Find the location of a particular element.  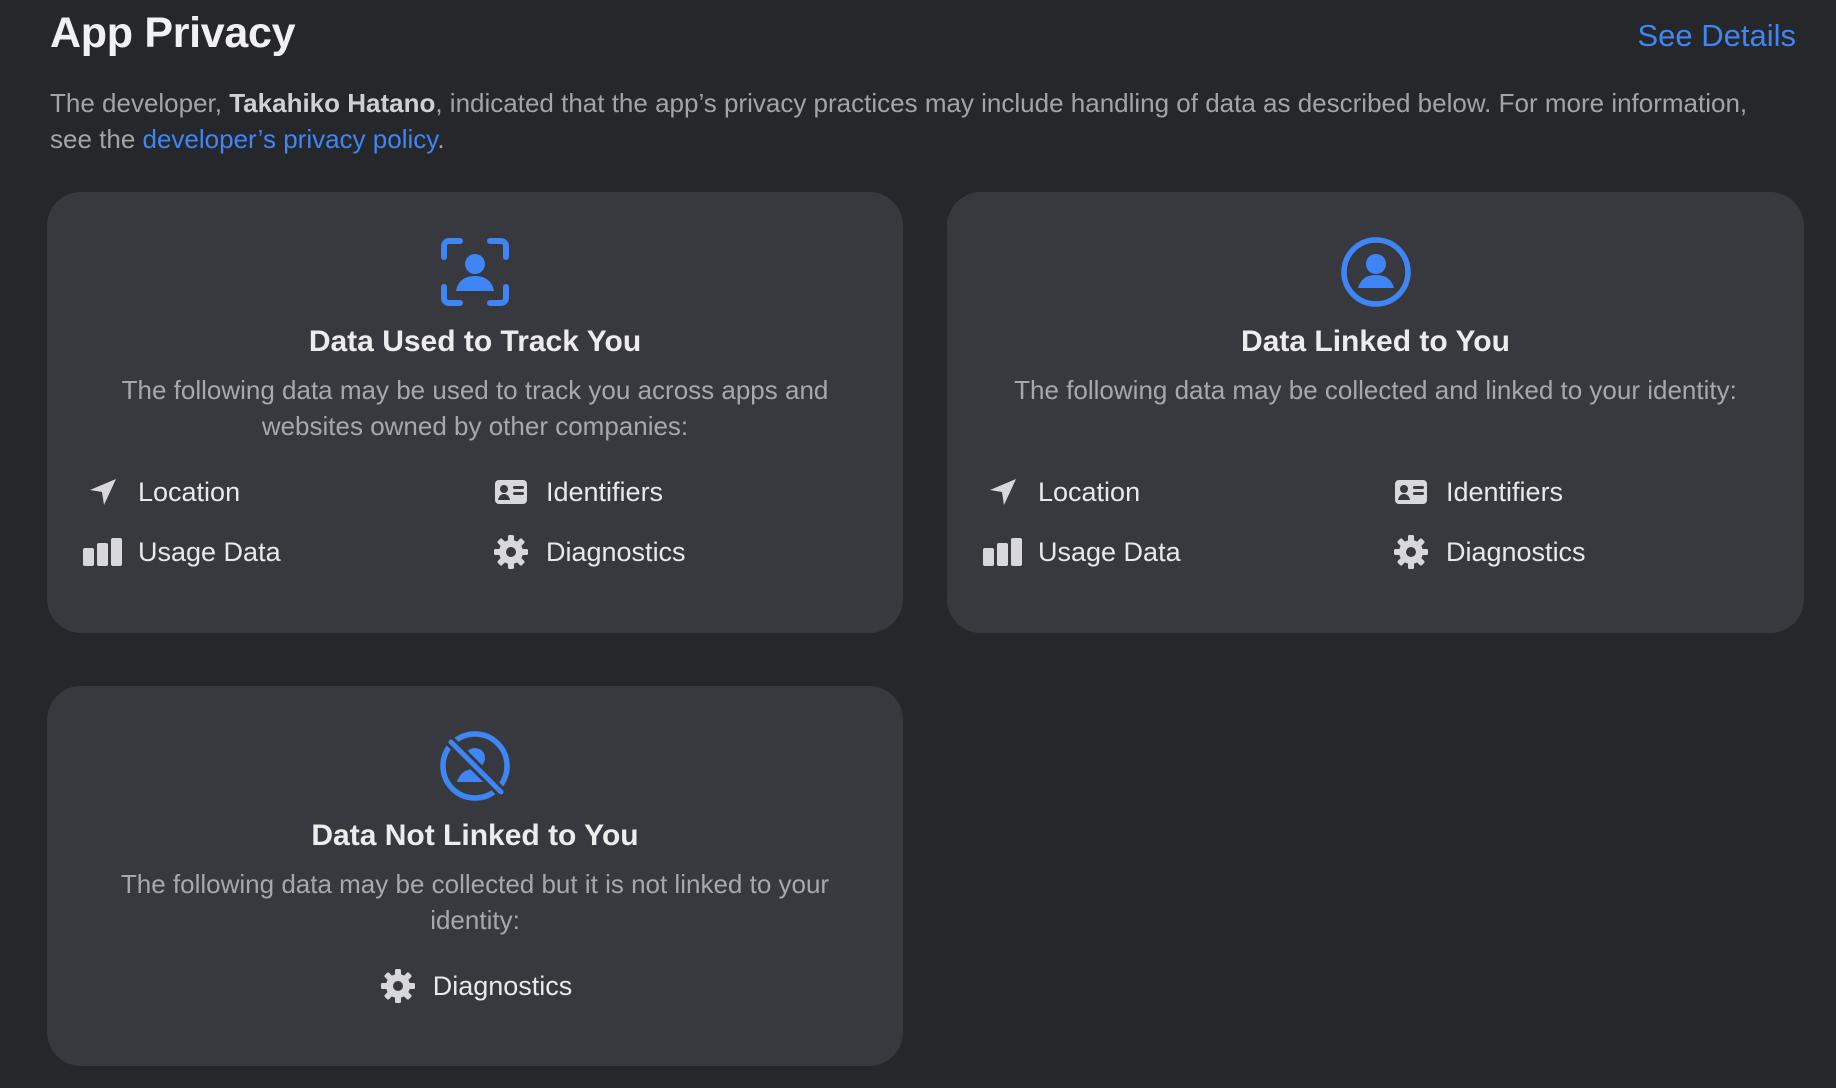

card-title: Data Linked to You is located at coordinates (1375, 341).